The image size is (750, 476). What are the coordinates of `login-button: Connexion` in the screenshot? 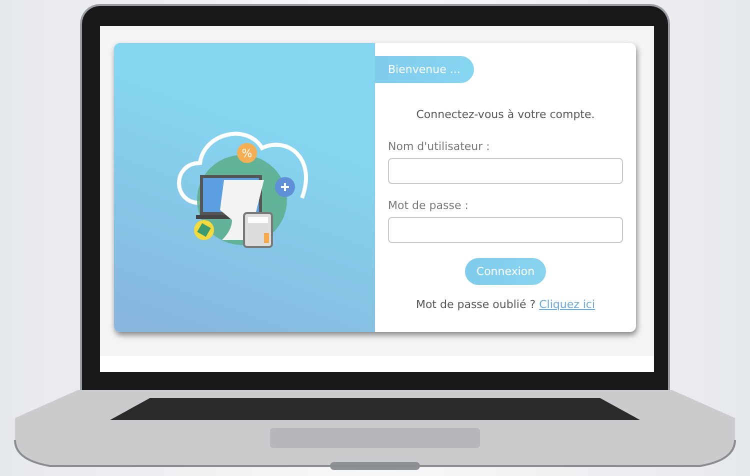 It's located at (505, 271).